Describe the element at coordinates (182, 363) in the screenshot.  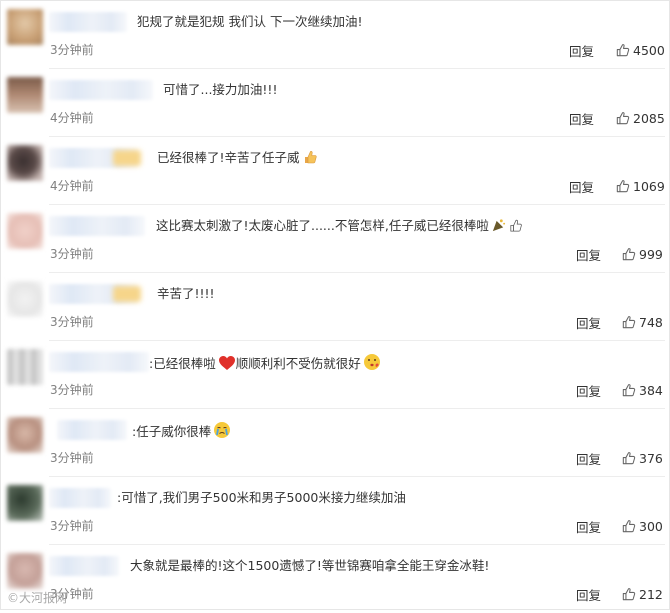
I see `comment-text-content: :已经很棒啦` at that location.